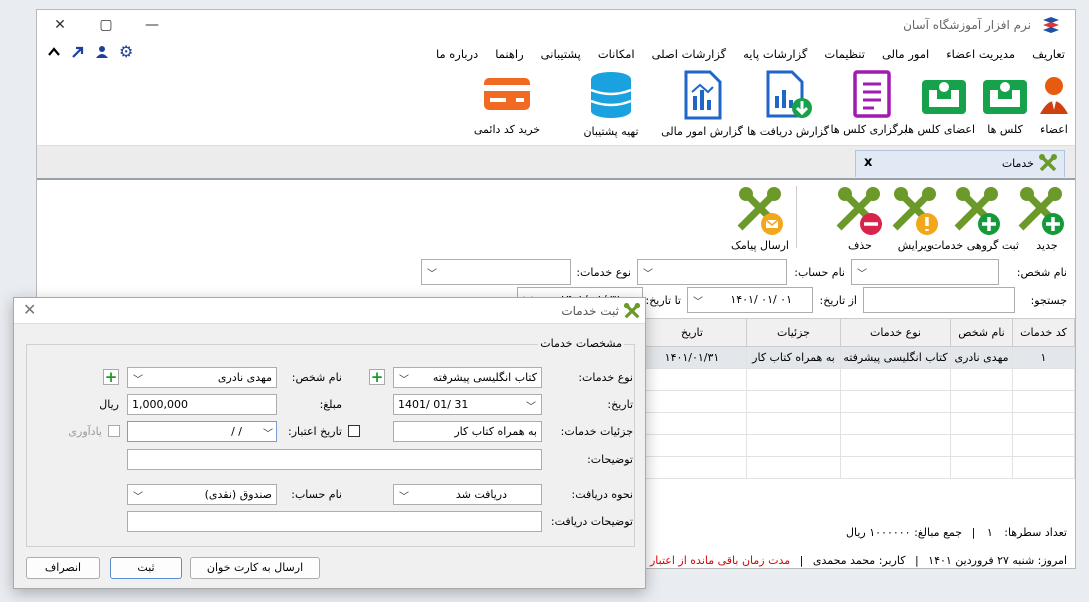 The height and width of the screenshot is (602, 1089). I want to click on app-title: نرم افزار آموزشگاه آسان, so click(967, 25).